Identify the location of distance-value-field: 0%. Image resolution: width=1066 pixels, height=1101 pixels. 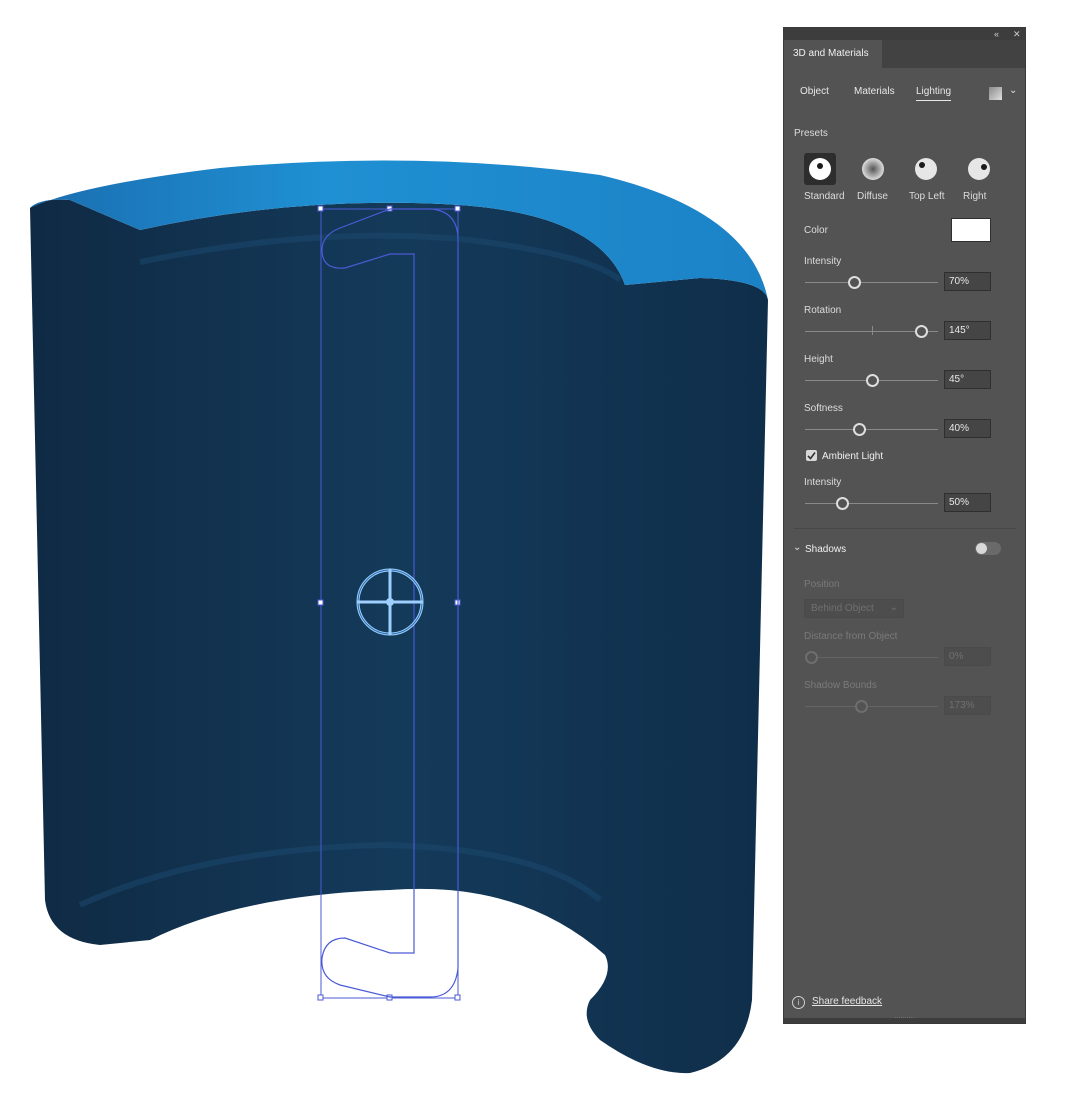
(967, 656).